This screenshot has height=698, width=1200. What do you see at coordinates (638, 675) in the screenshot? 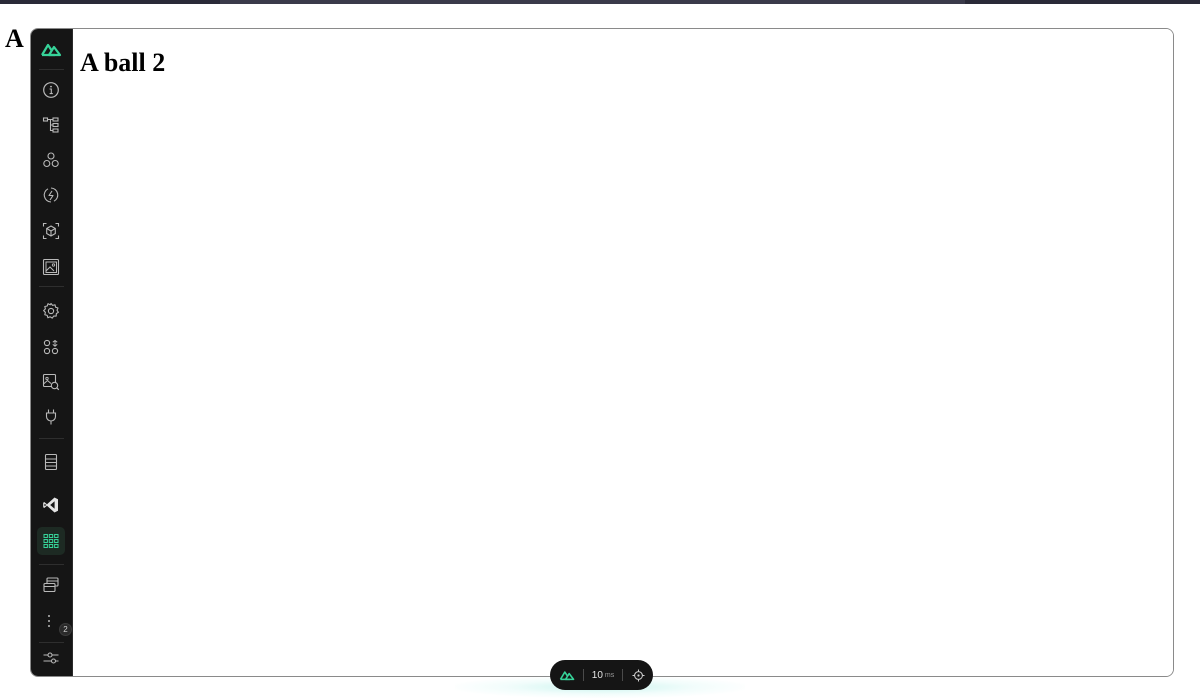
I see `component-inspector-icon` at bounding box center [638, 675].